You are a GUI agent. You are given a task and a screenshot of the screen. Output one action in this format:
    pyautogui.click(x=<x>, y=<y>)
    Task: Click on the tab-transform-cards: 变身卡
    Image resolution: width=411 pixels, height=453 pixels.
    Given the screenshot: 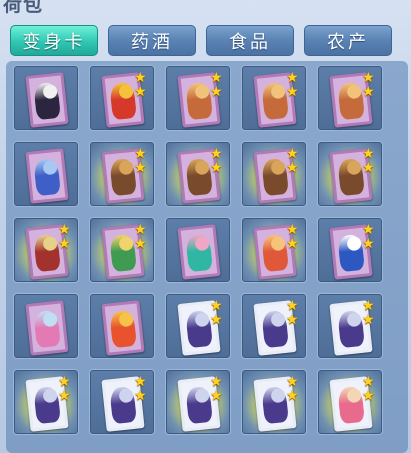 What is the action you would take?
    pyautogui.click(x=54, y=40)
    